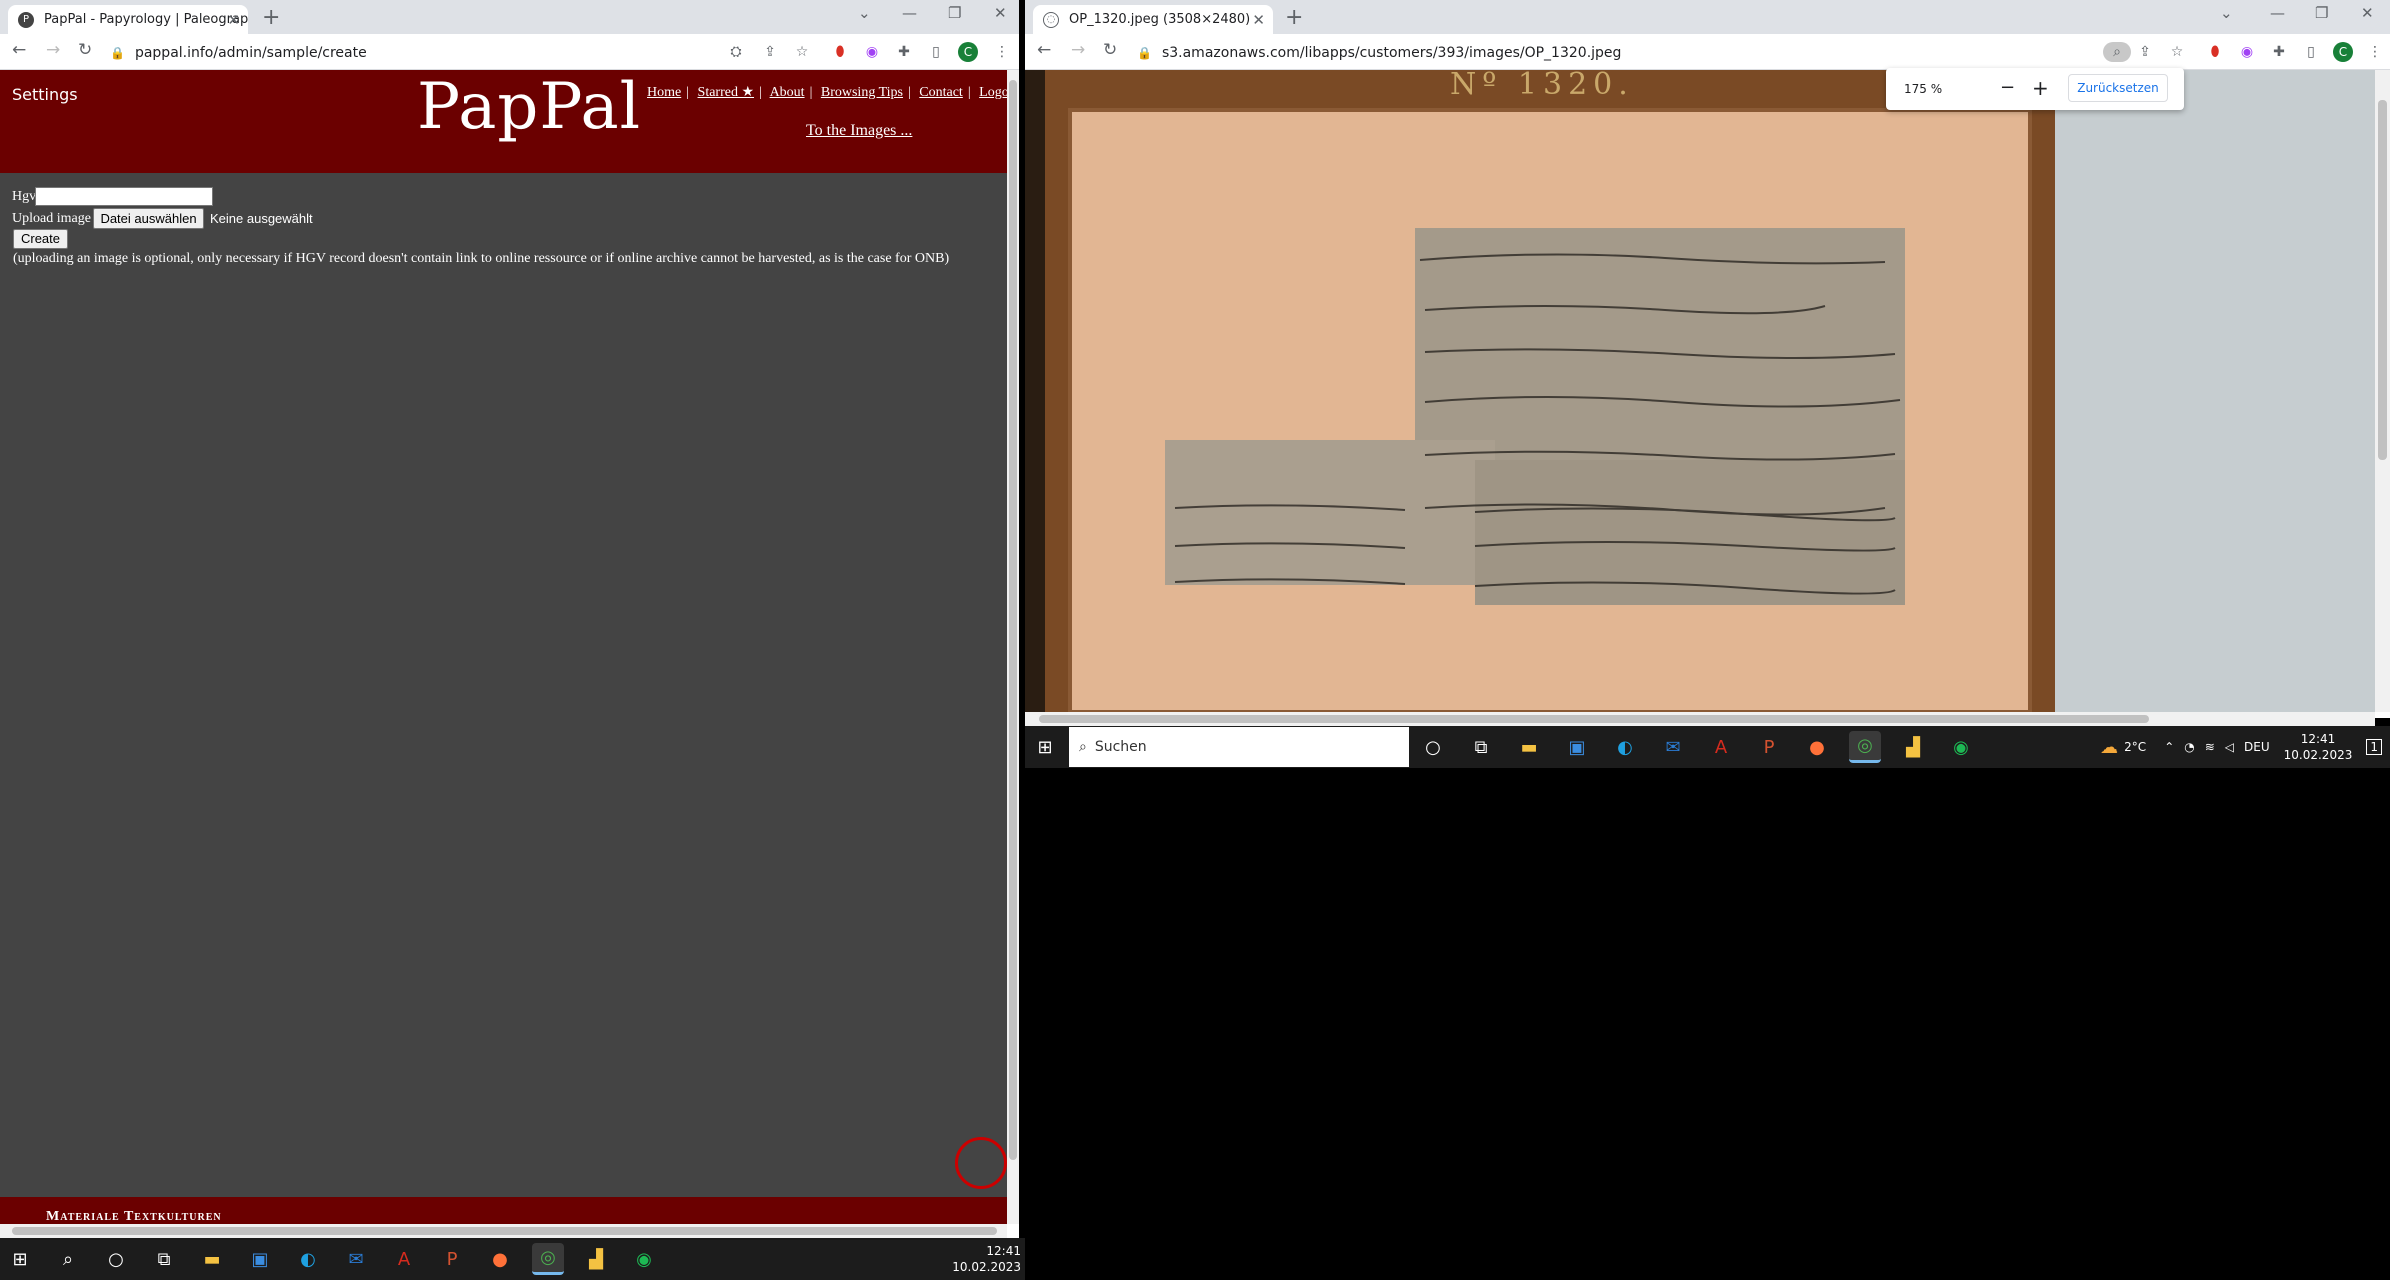  I want to click on notification-center-icon: 1, so click(2374, 747).